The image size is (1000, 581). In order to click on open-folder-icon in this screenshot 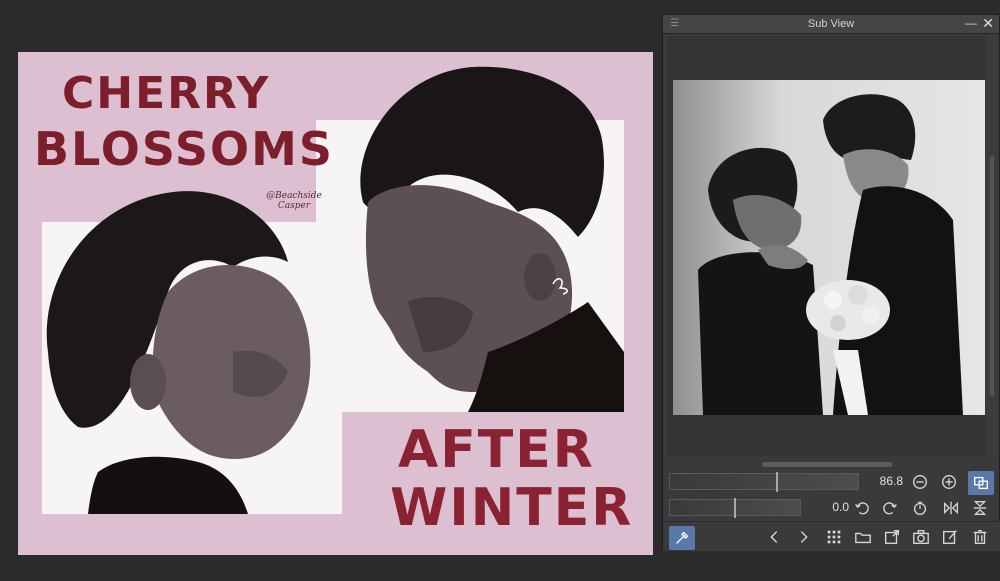, I will do `click(863, 538)`.